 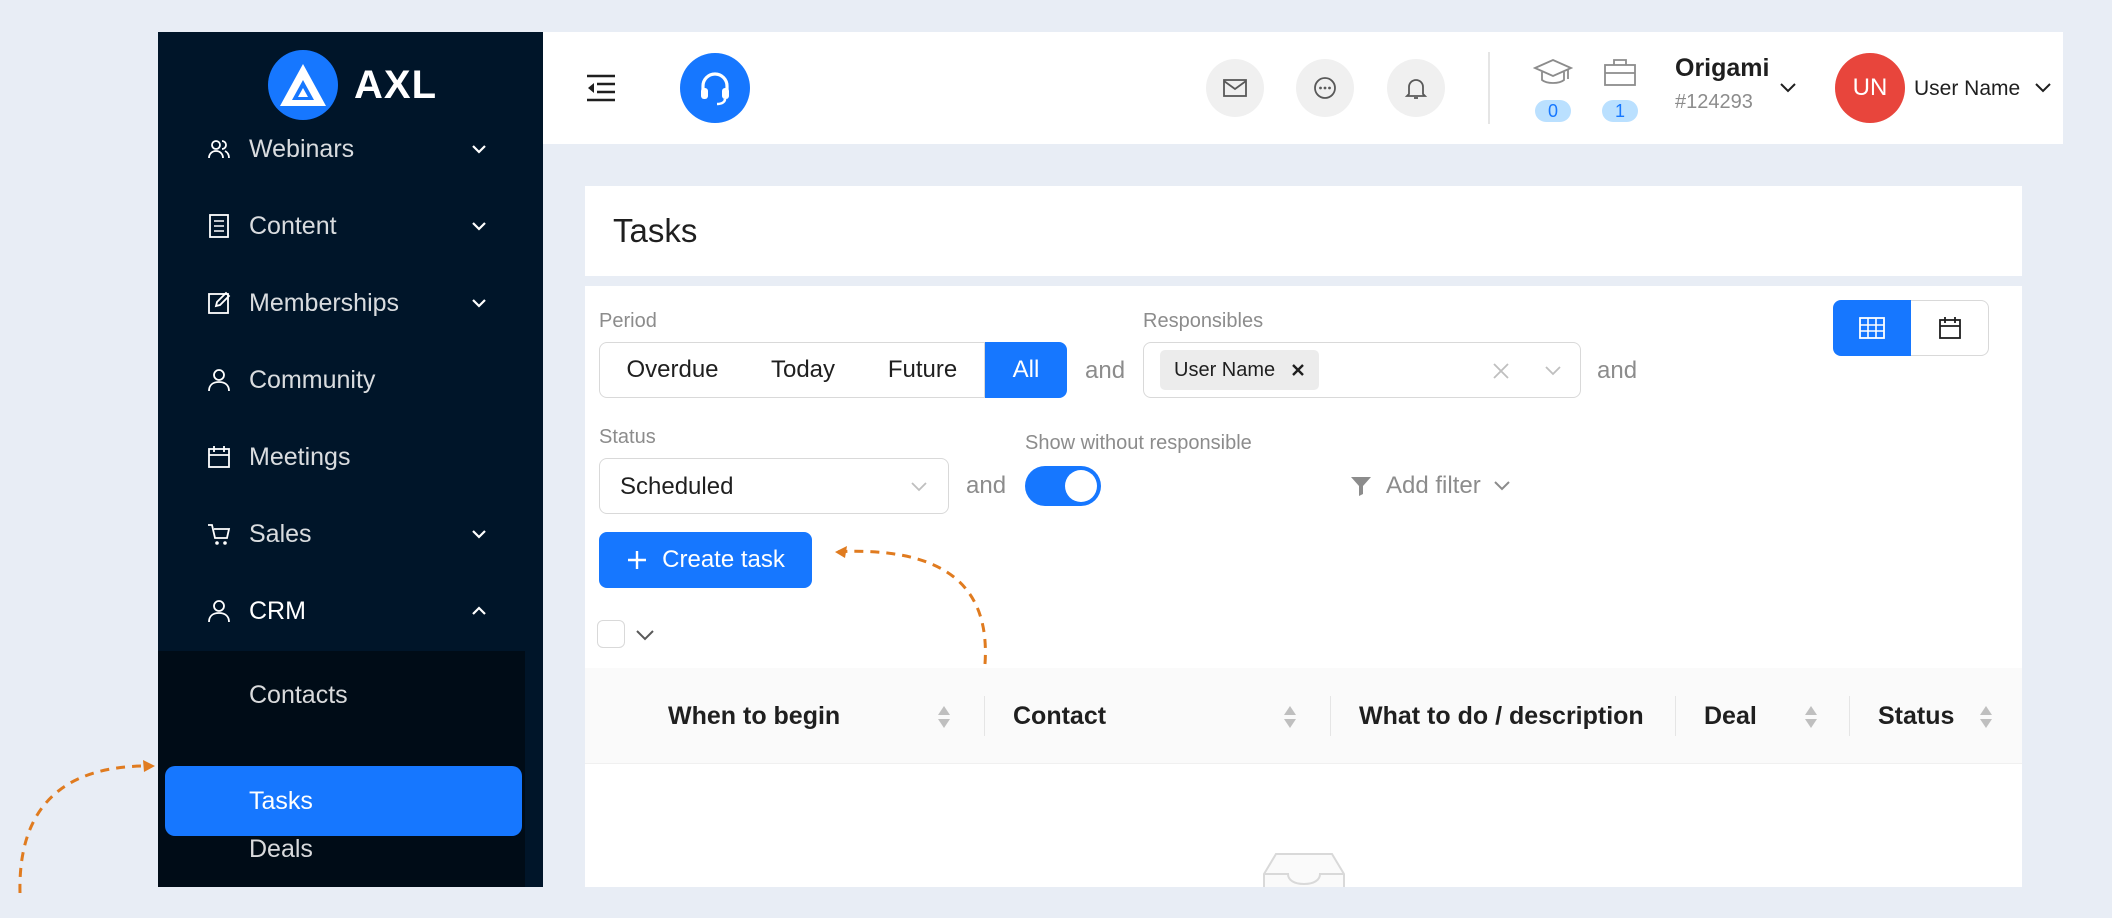 I want to click on arrow-to-tasks-menu, so click(x=84, y=829).